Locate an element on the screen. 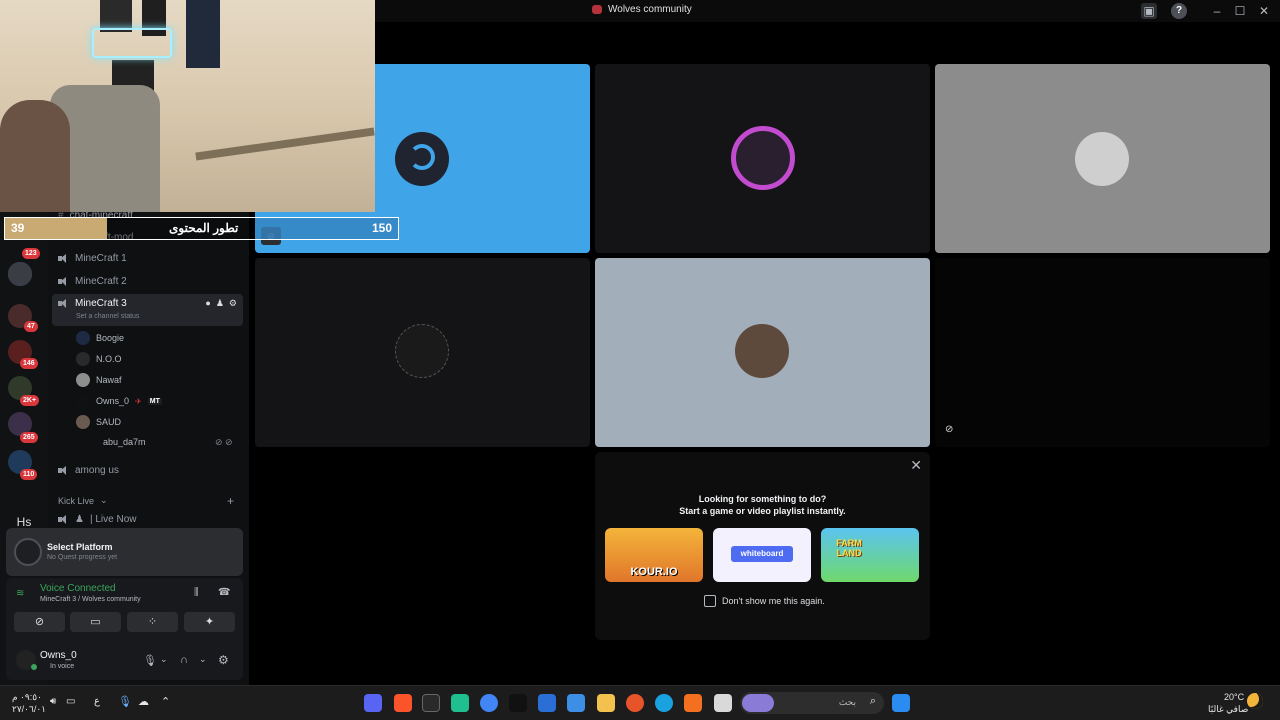 The width and height of the screenshot is (1280, 720). weather-temperature: 20°C is located at coordinates (1234, 697).